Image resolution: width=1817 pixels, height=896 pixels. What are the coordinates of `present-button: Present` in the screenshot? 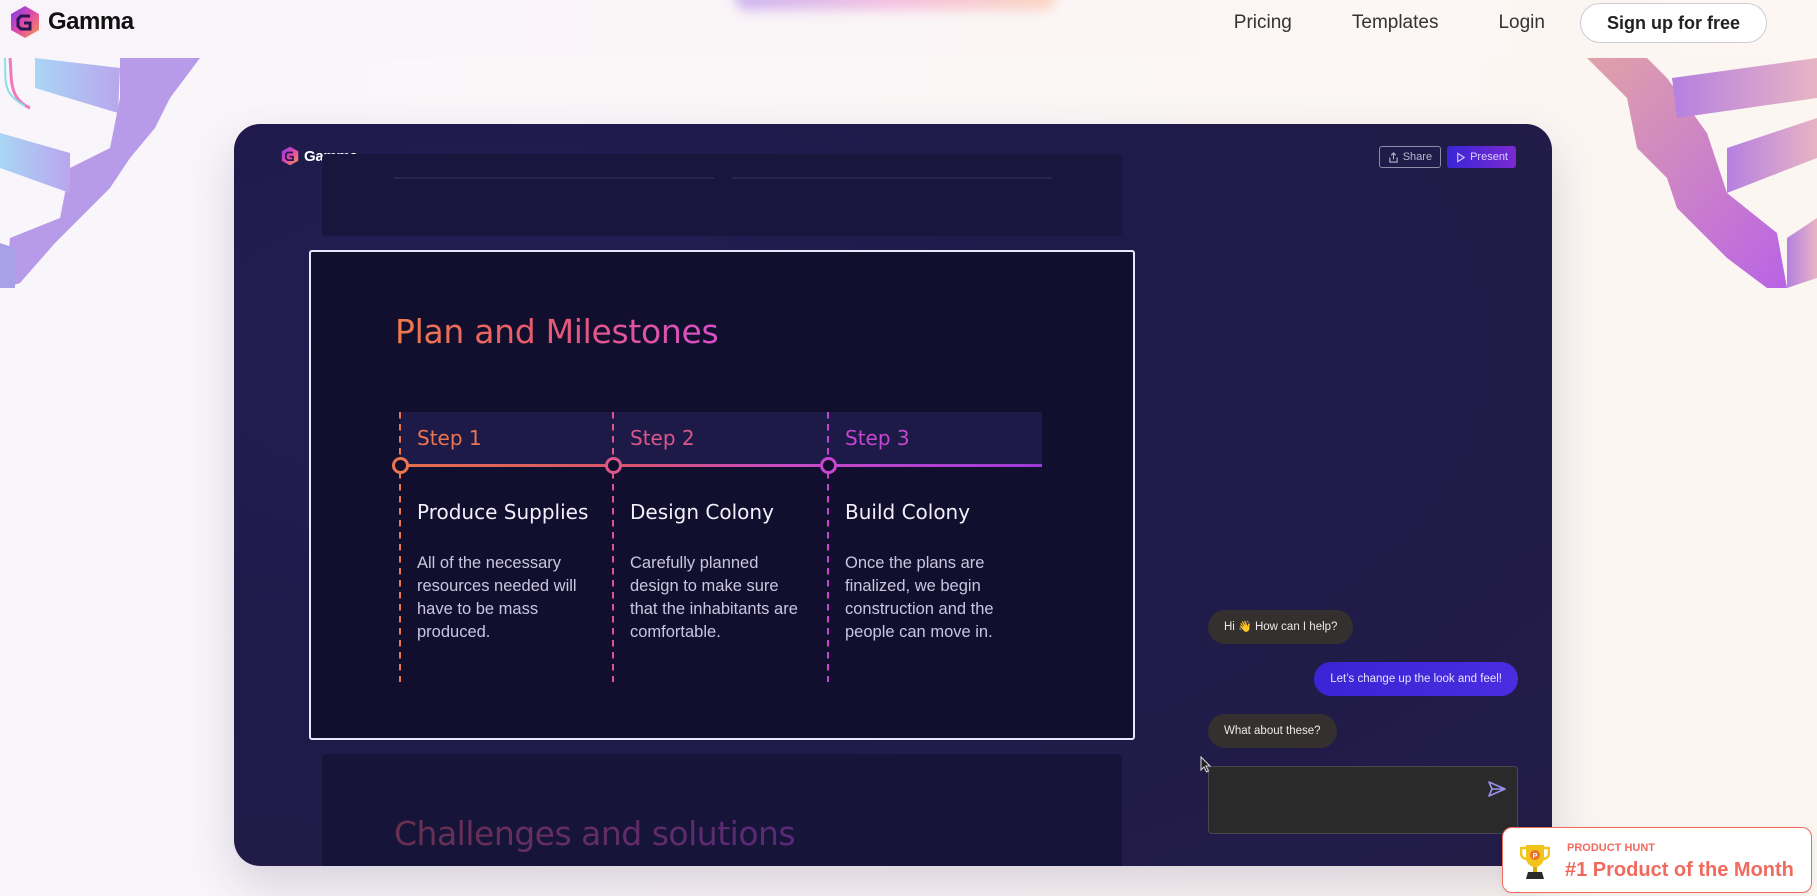 It's located at (1481, 157).